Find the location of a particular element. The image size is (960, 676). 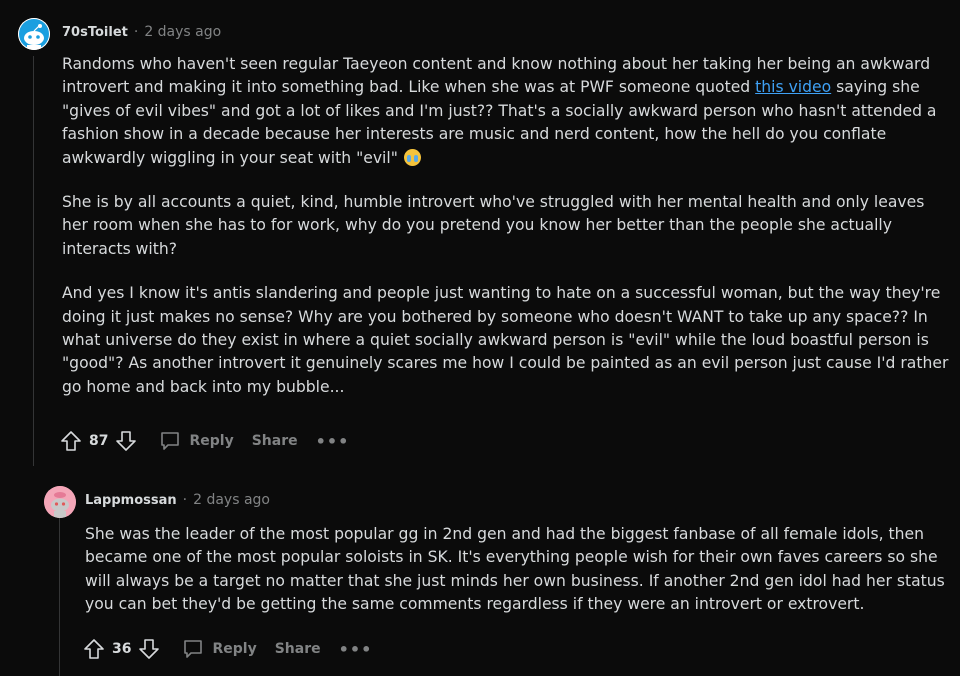

comment-meta: 70sToilet · 2 days ago is located at coordinates (141, 32).